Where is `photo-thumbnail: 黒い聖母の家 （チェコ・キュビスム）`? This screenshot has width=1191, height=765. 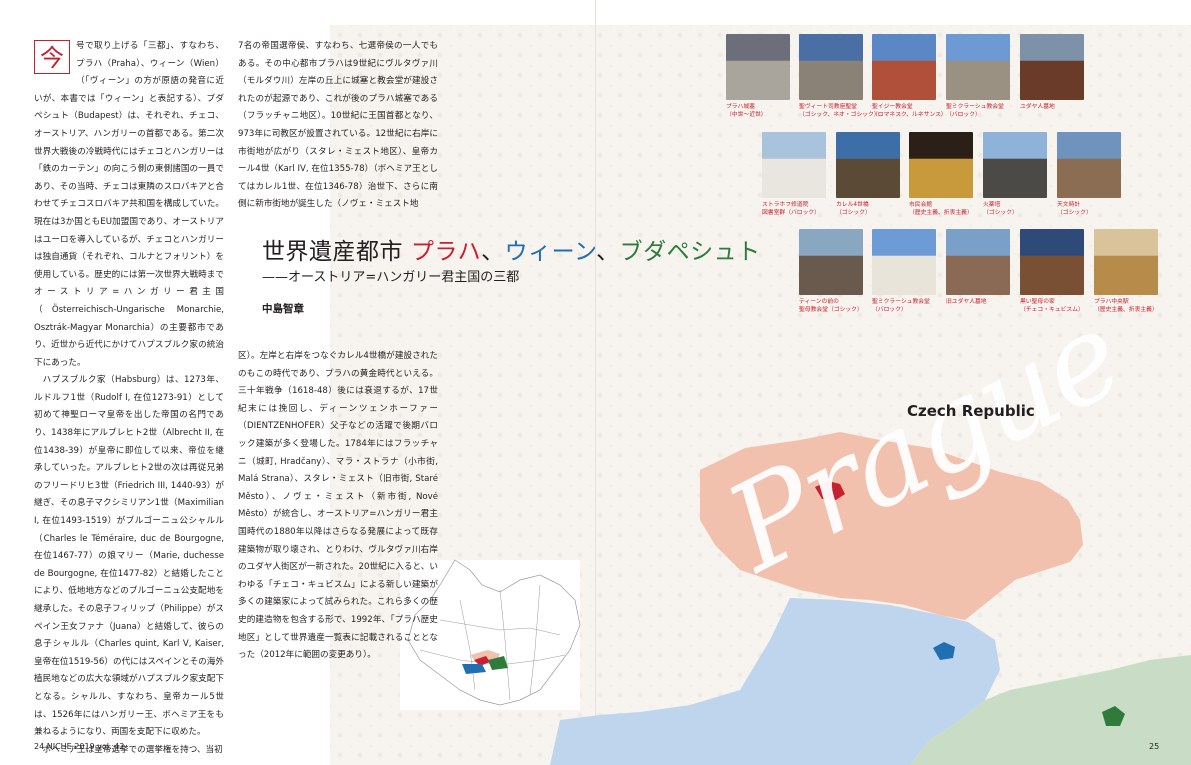 photo-thumbnail: 黒い聖母の家 （チェコ・キュビスム） is located at coordinates (1052, 271).